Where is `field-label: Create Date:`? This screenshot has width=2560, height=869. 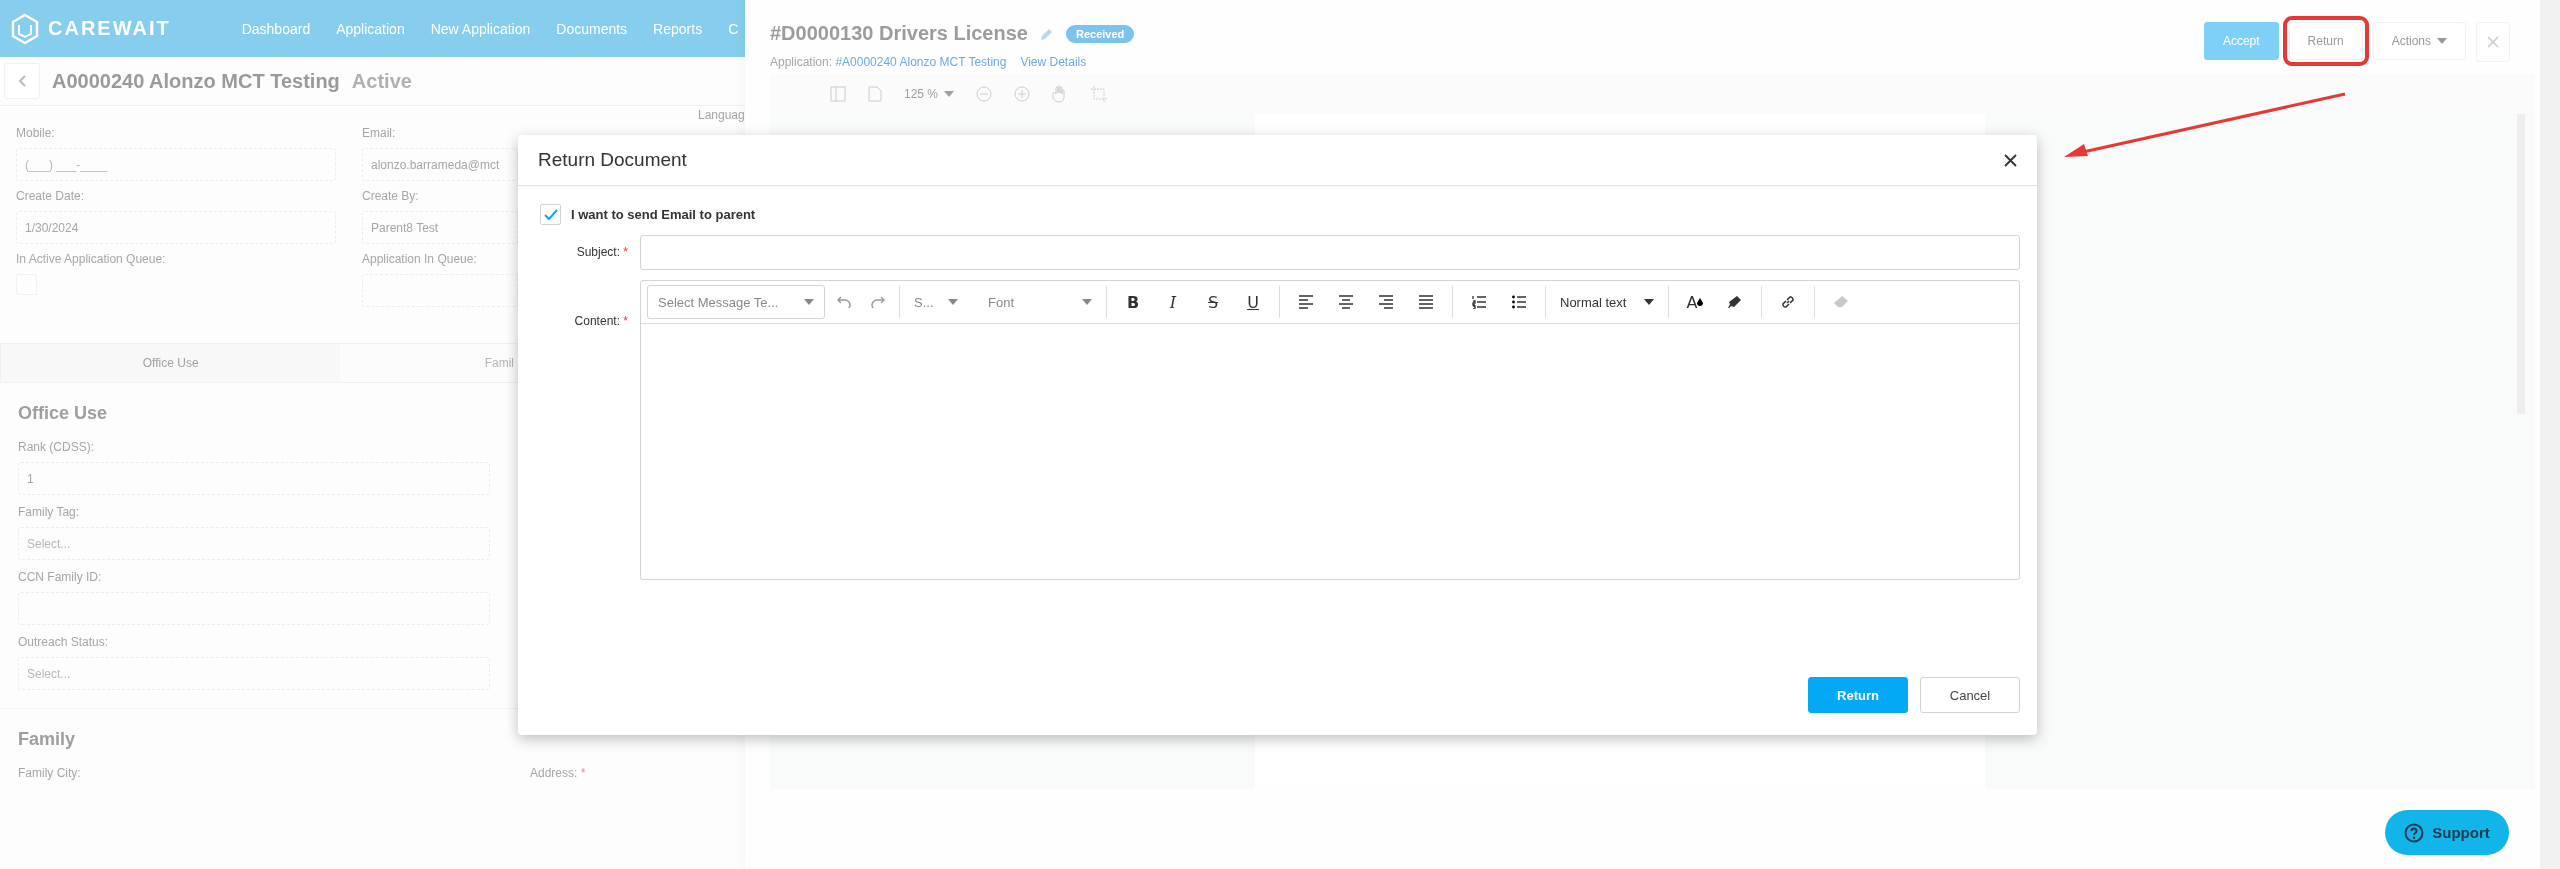 field-label: Create Date: is located at coordinates (50, 196).